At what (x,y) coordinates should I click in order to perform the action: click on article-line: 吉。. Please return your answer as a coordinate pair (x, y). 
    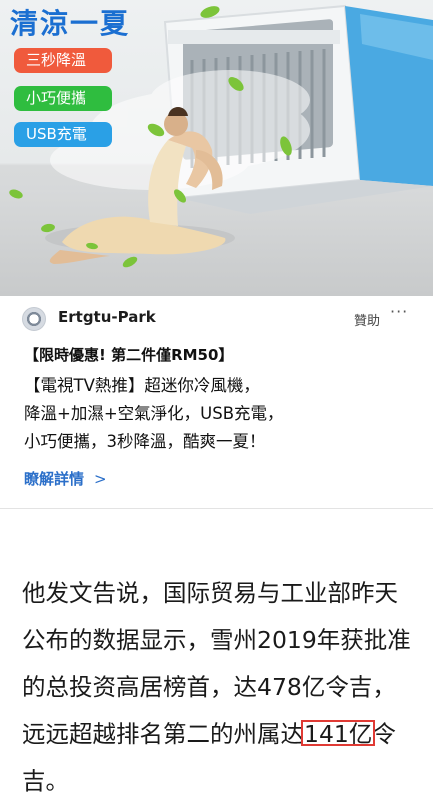
    Looking at the image, I should click on (45, 781).